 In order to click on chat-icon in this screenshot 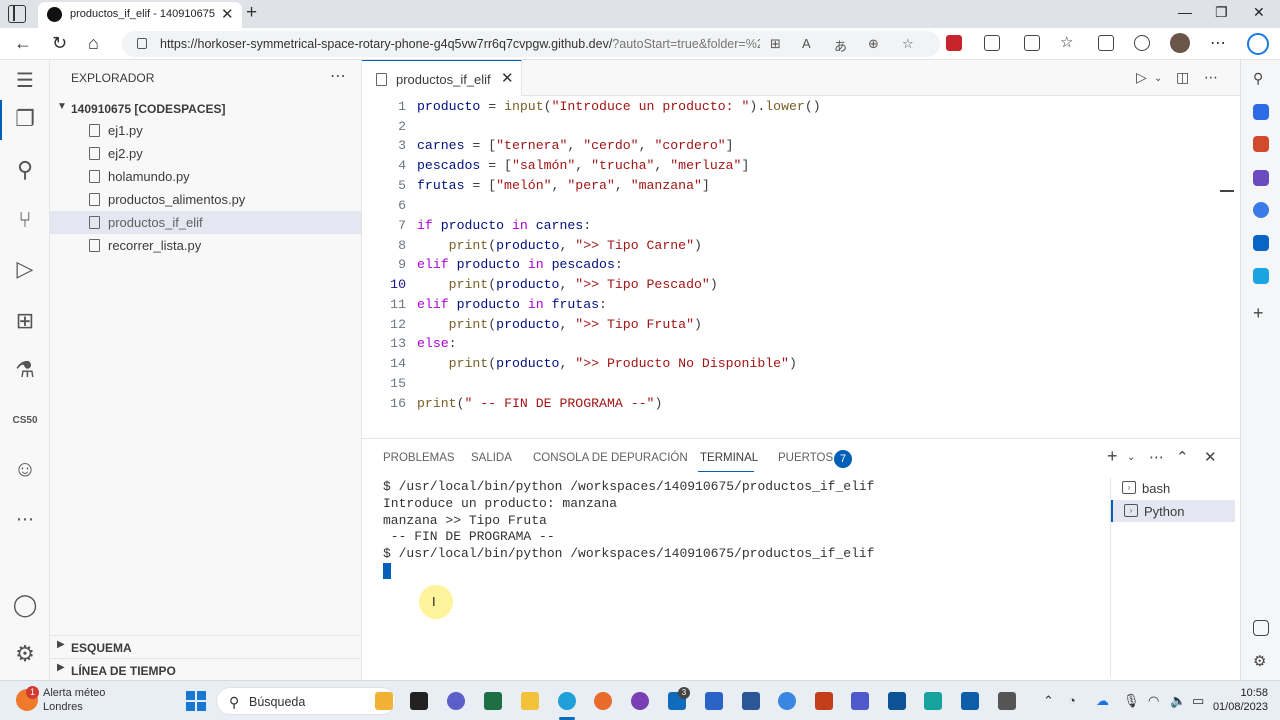, I will do `click(456, 701)`.